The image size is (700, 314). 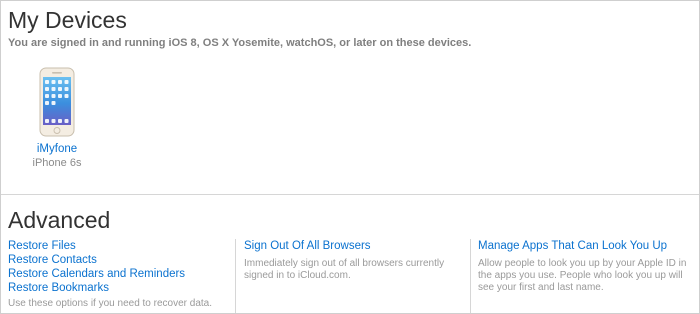 What do you see at coordinates (59, 220) in the screenshot?
I see `advanced-title: Advanced` at bounding box center [59, 220].